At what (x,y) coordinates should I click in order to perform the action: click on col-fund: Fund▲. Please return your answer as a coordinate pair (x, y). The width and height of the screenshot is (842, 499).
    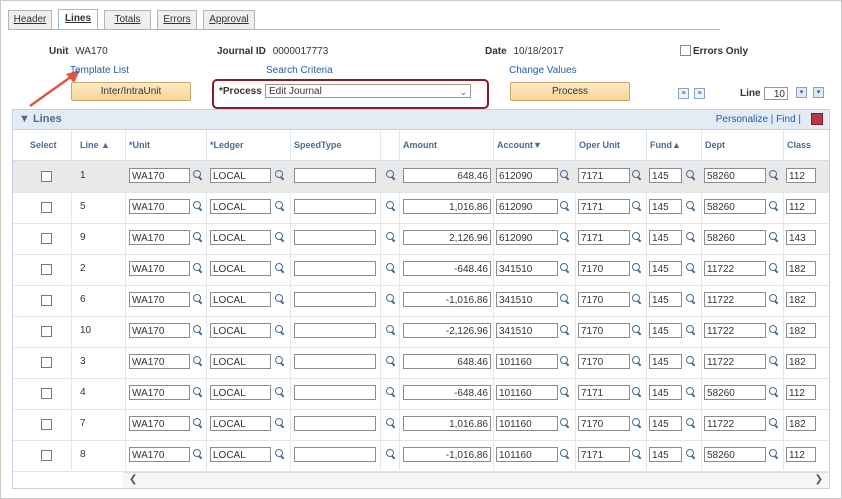
    Looking at the image, I should click on (665, 145).